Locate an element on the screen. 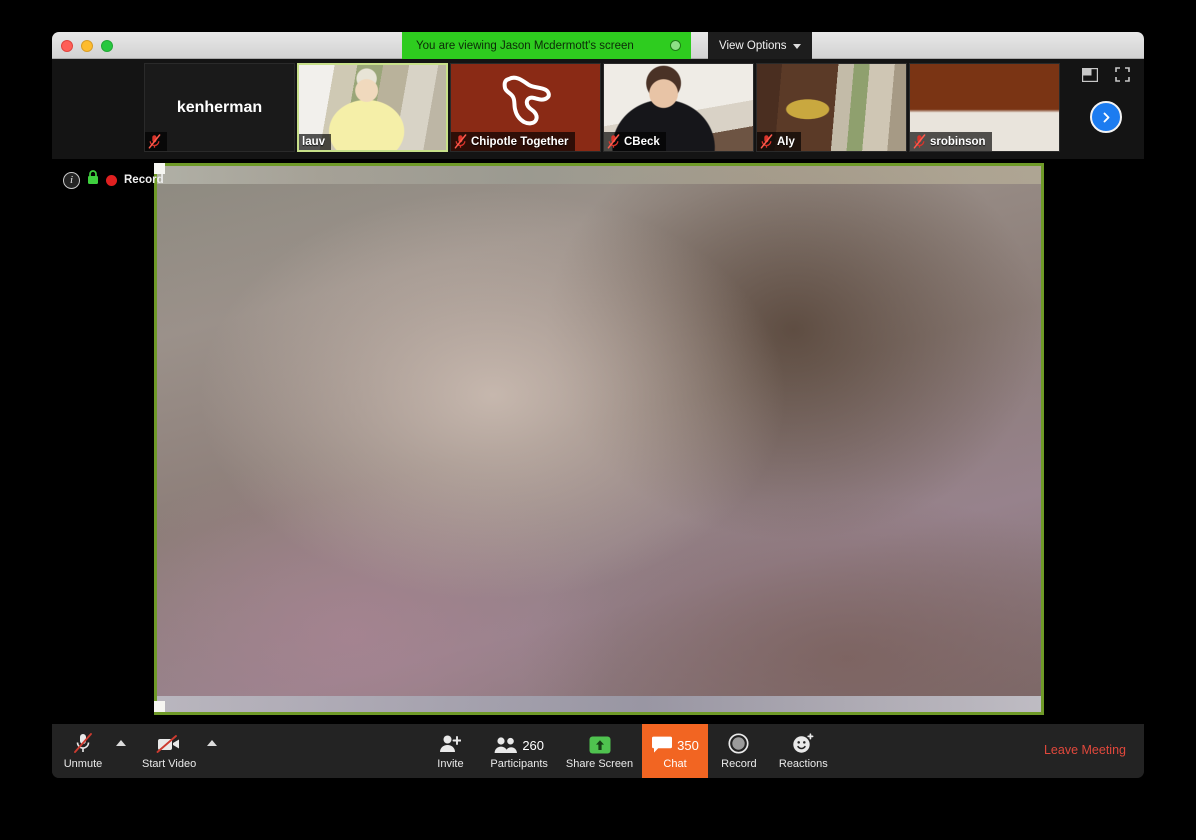  toolbar-invite-button: Invite is located at coordinates (450, 751).